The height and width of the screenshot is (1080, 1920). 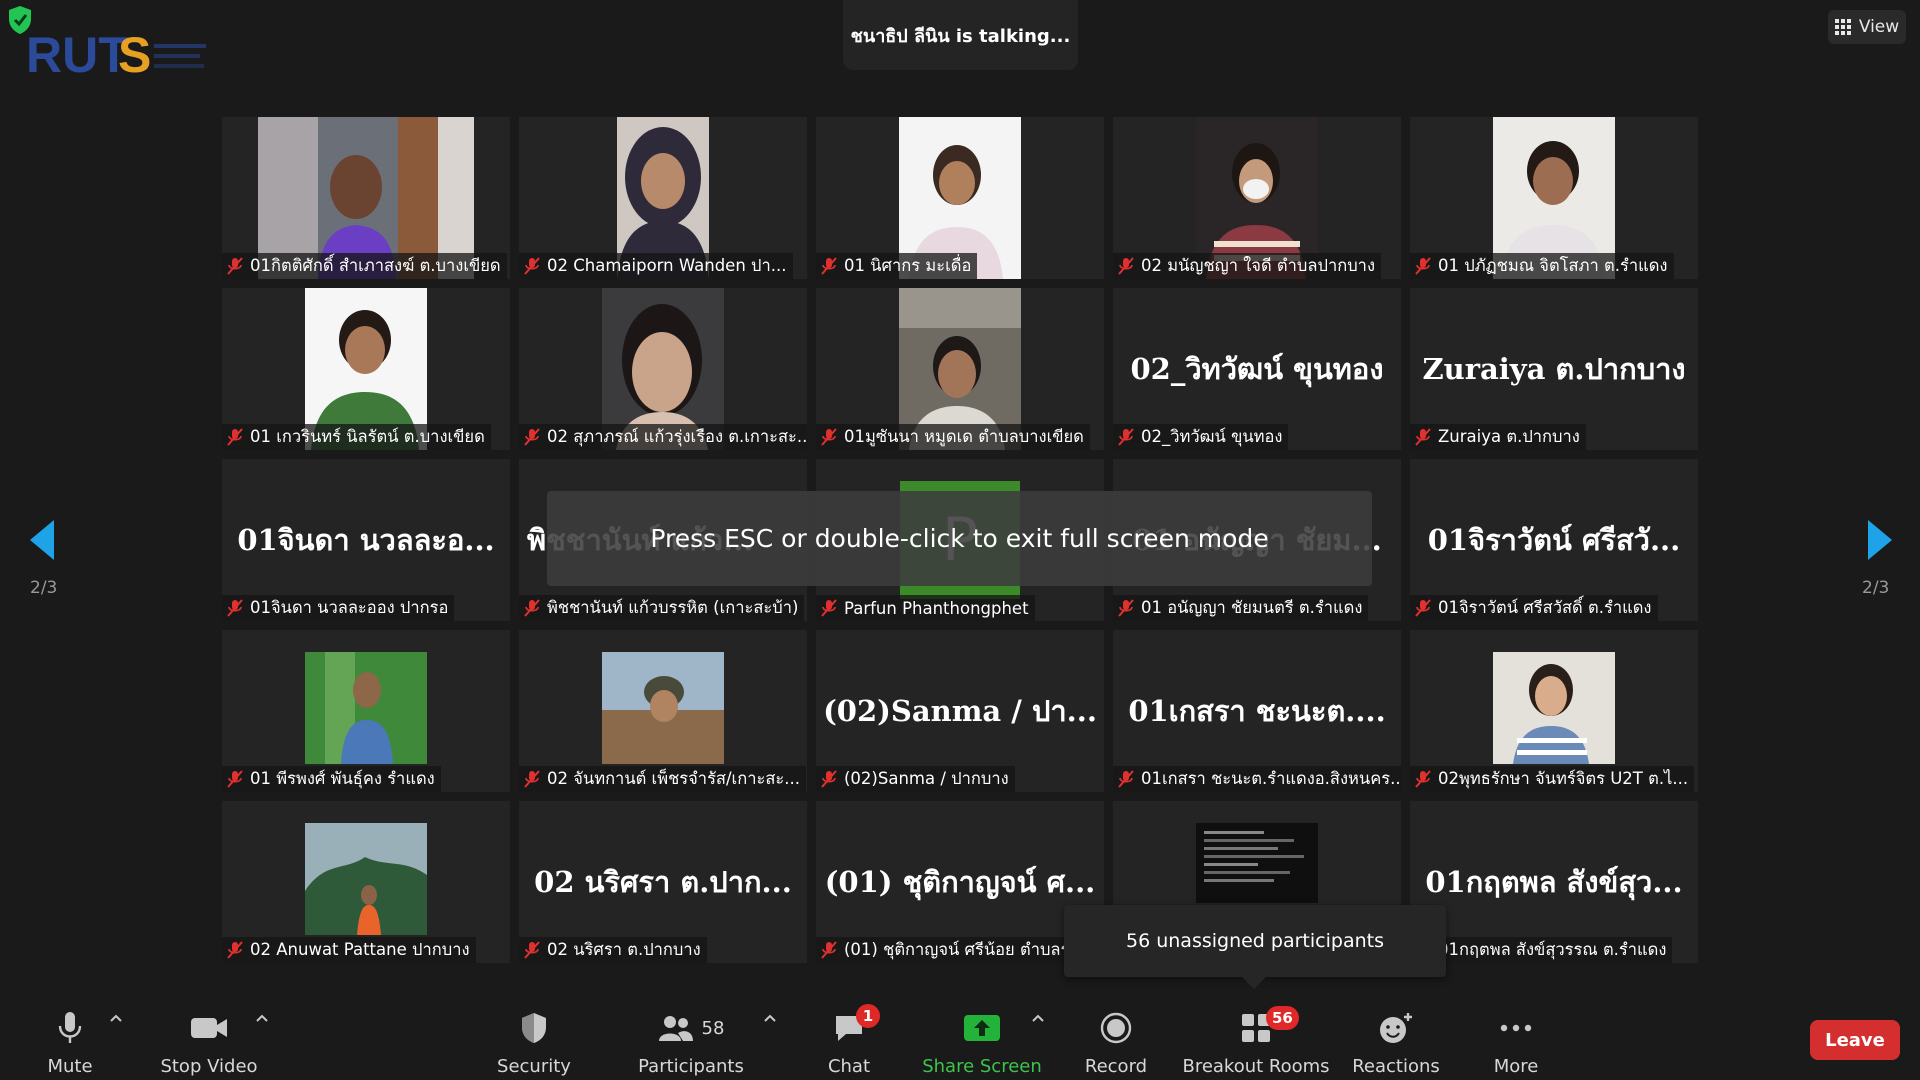 I want to click on reactions-button: Reactions, so click(x=1396, y=1035).